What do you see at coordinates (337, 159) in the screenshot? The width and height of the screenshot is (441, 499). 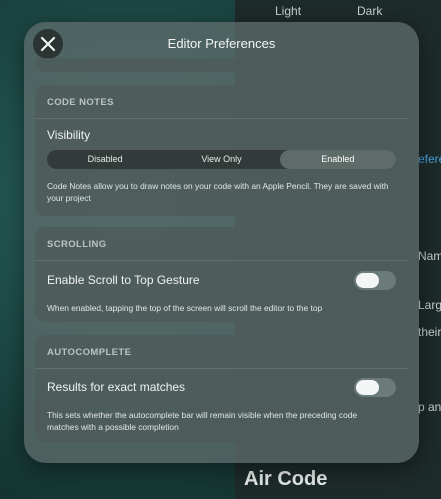 I see `segment-enabled: Enabled` at bounding box center [337, 159].